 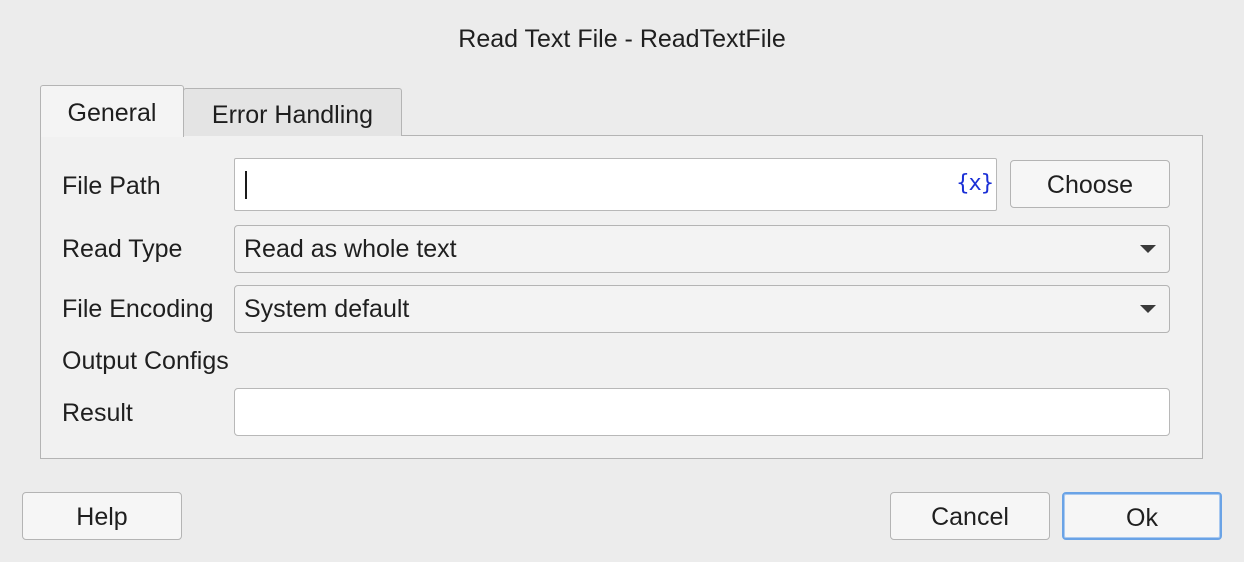 I want to click on dialog-title: Read Text File - ReadTextFile, so click(x=622, y=39).